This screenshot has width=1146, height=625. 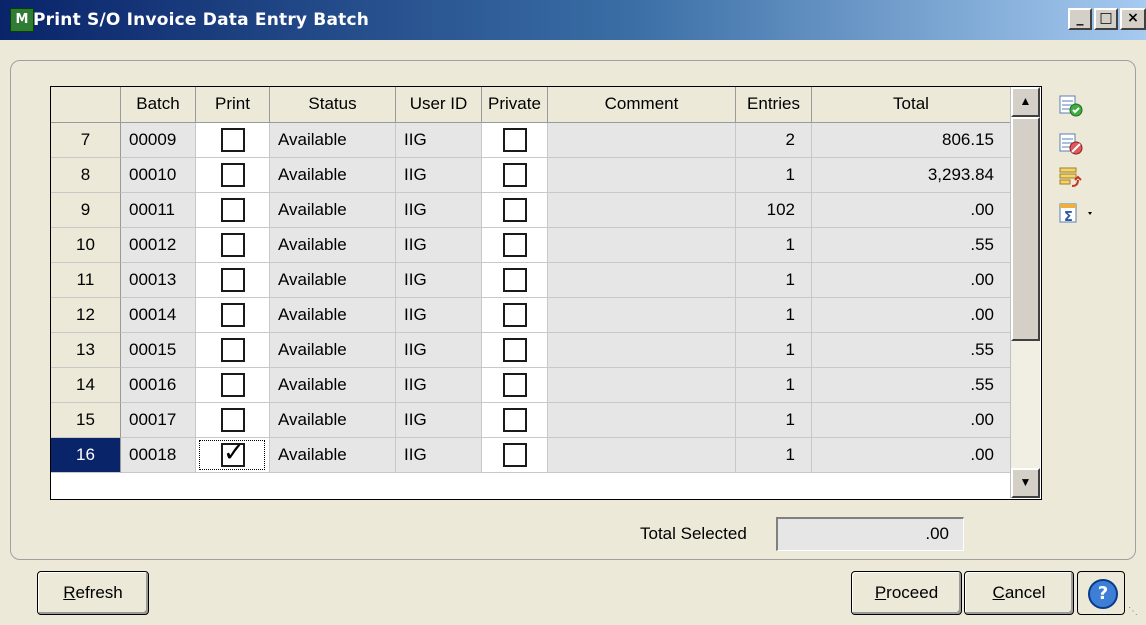 What do you see at coordinates (86, 420) in the screenshot?
I see `row-header: 15` at bounding box center [86, 420].